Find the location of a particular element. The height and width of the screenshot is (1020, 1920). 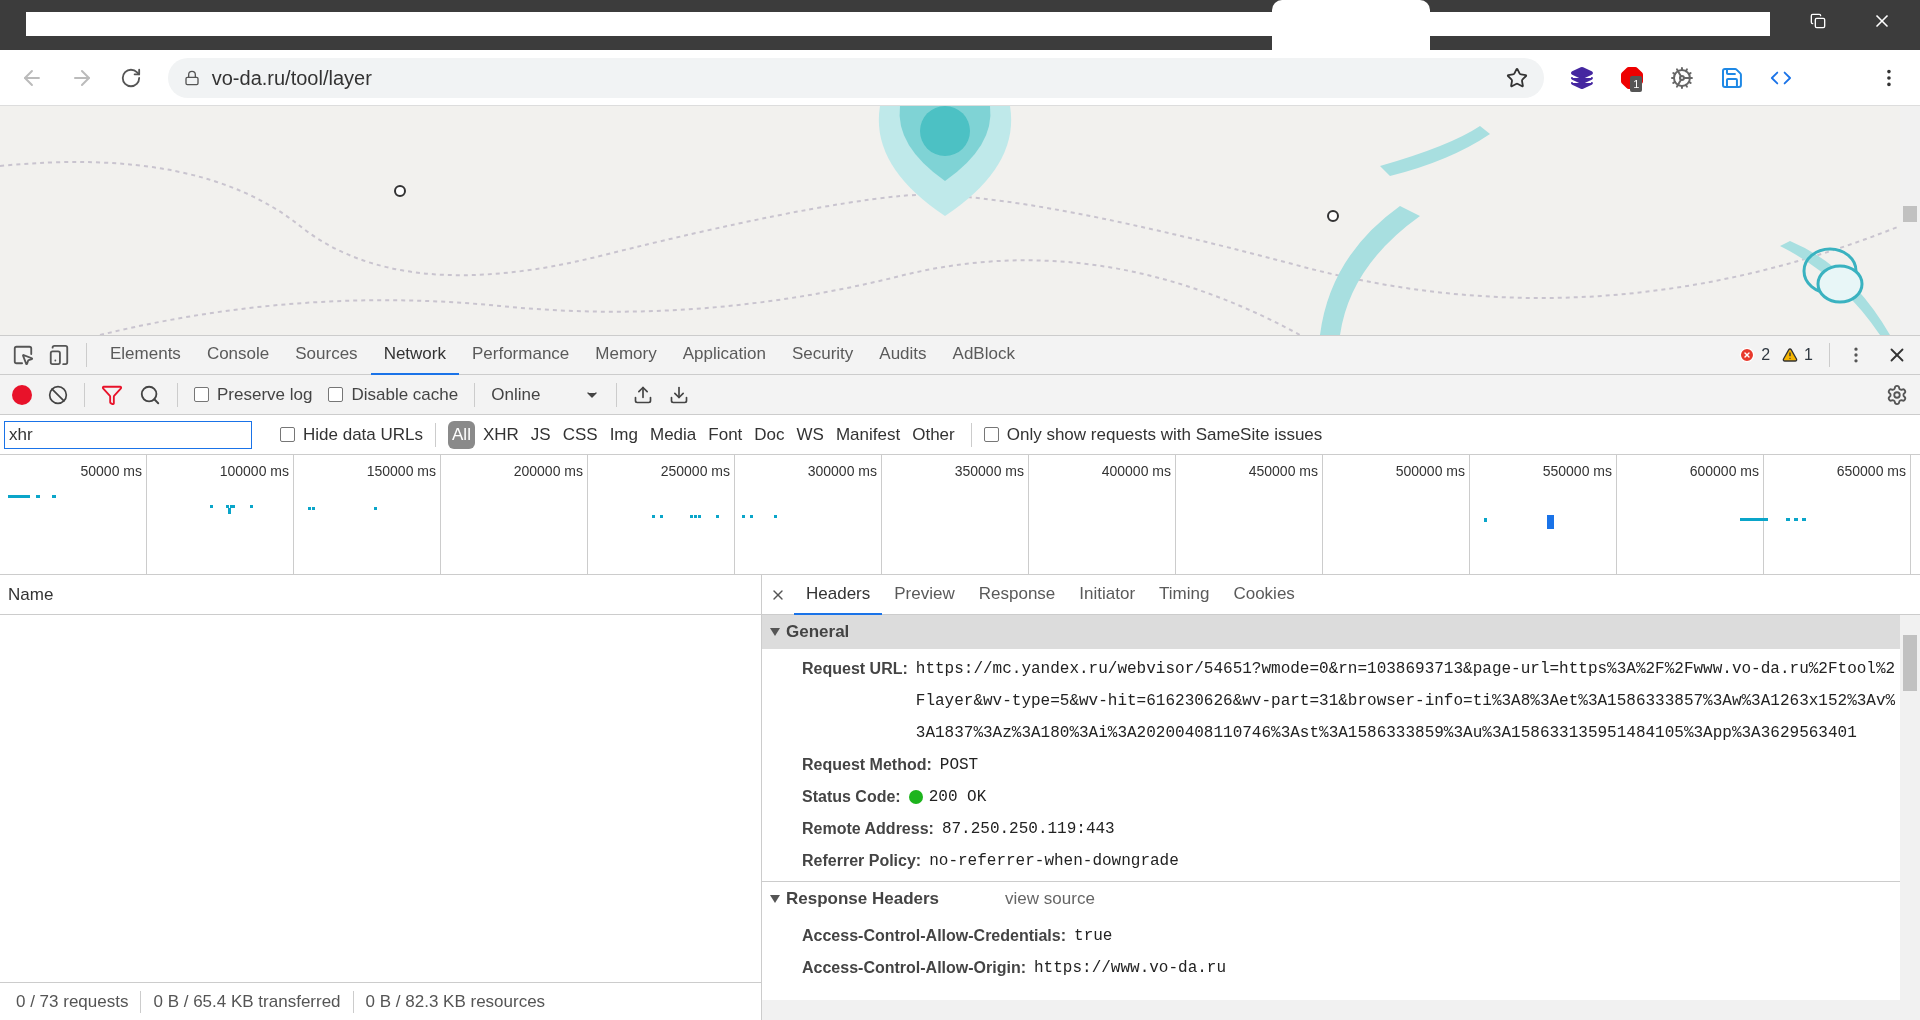

header-value: true is located at coordinates (1093, 936).